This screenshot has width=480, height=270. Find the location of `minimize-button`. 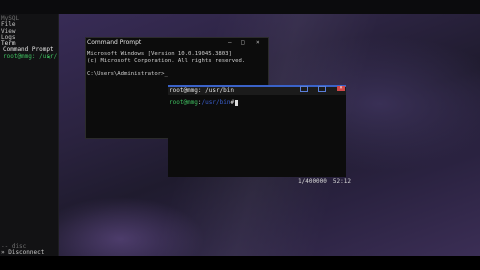

minimize-button is located at coordinates (304, 89).